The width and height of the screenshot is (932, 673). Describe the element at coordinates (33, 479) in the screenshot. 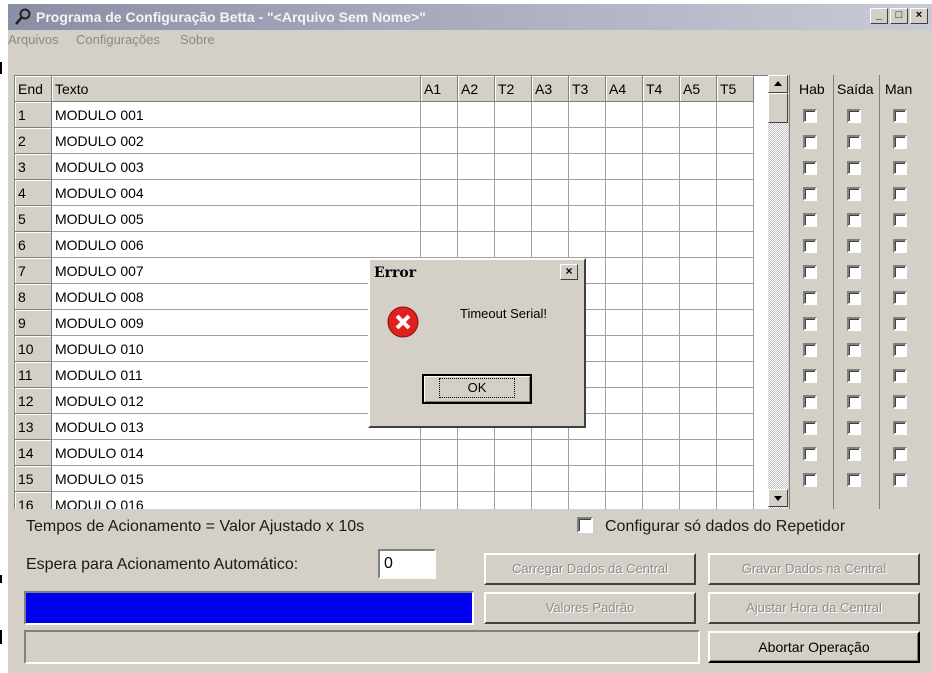

I see `row-address: 15` at that location.